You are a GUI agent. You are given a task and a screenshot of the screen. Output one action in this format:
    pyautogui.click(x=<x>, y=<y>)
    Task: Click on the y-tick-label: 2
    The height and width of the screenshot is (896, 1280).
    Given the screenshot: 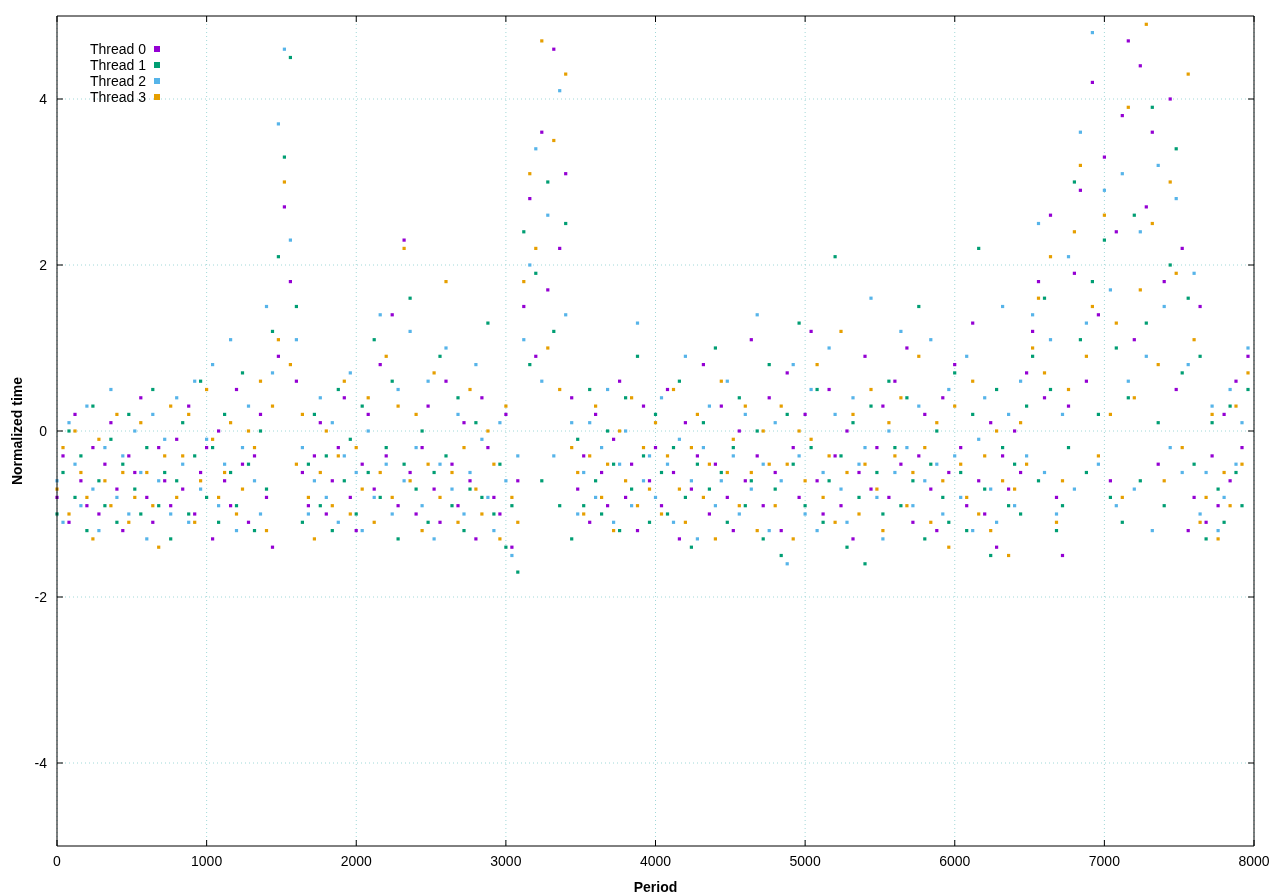 What is the action you would take?
    pyautogui.click(x=43, y=265)
    